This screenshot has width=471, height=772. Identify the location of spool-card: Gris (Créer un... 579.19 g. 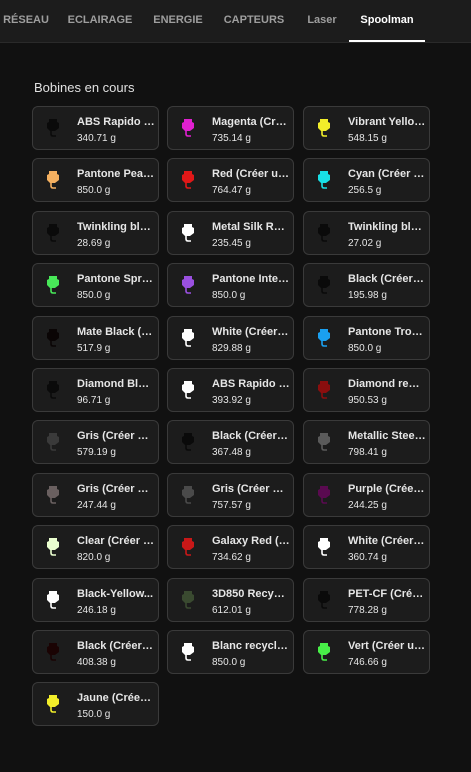
(95, 442).